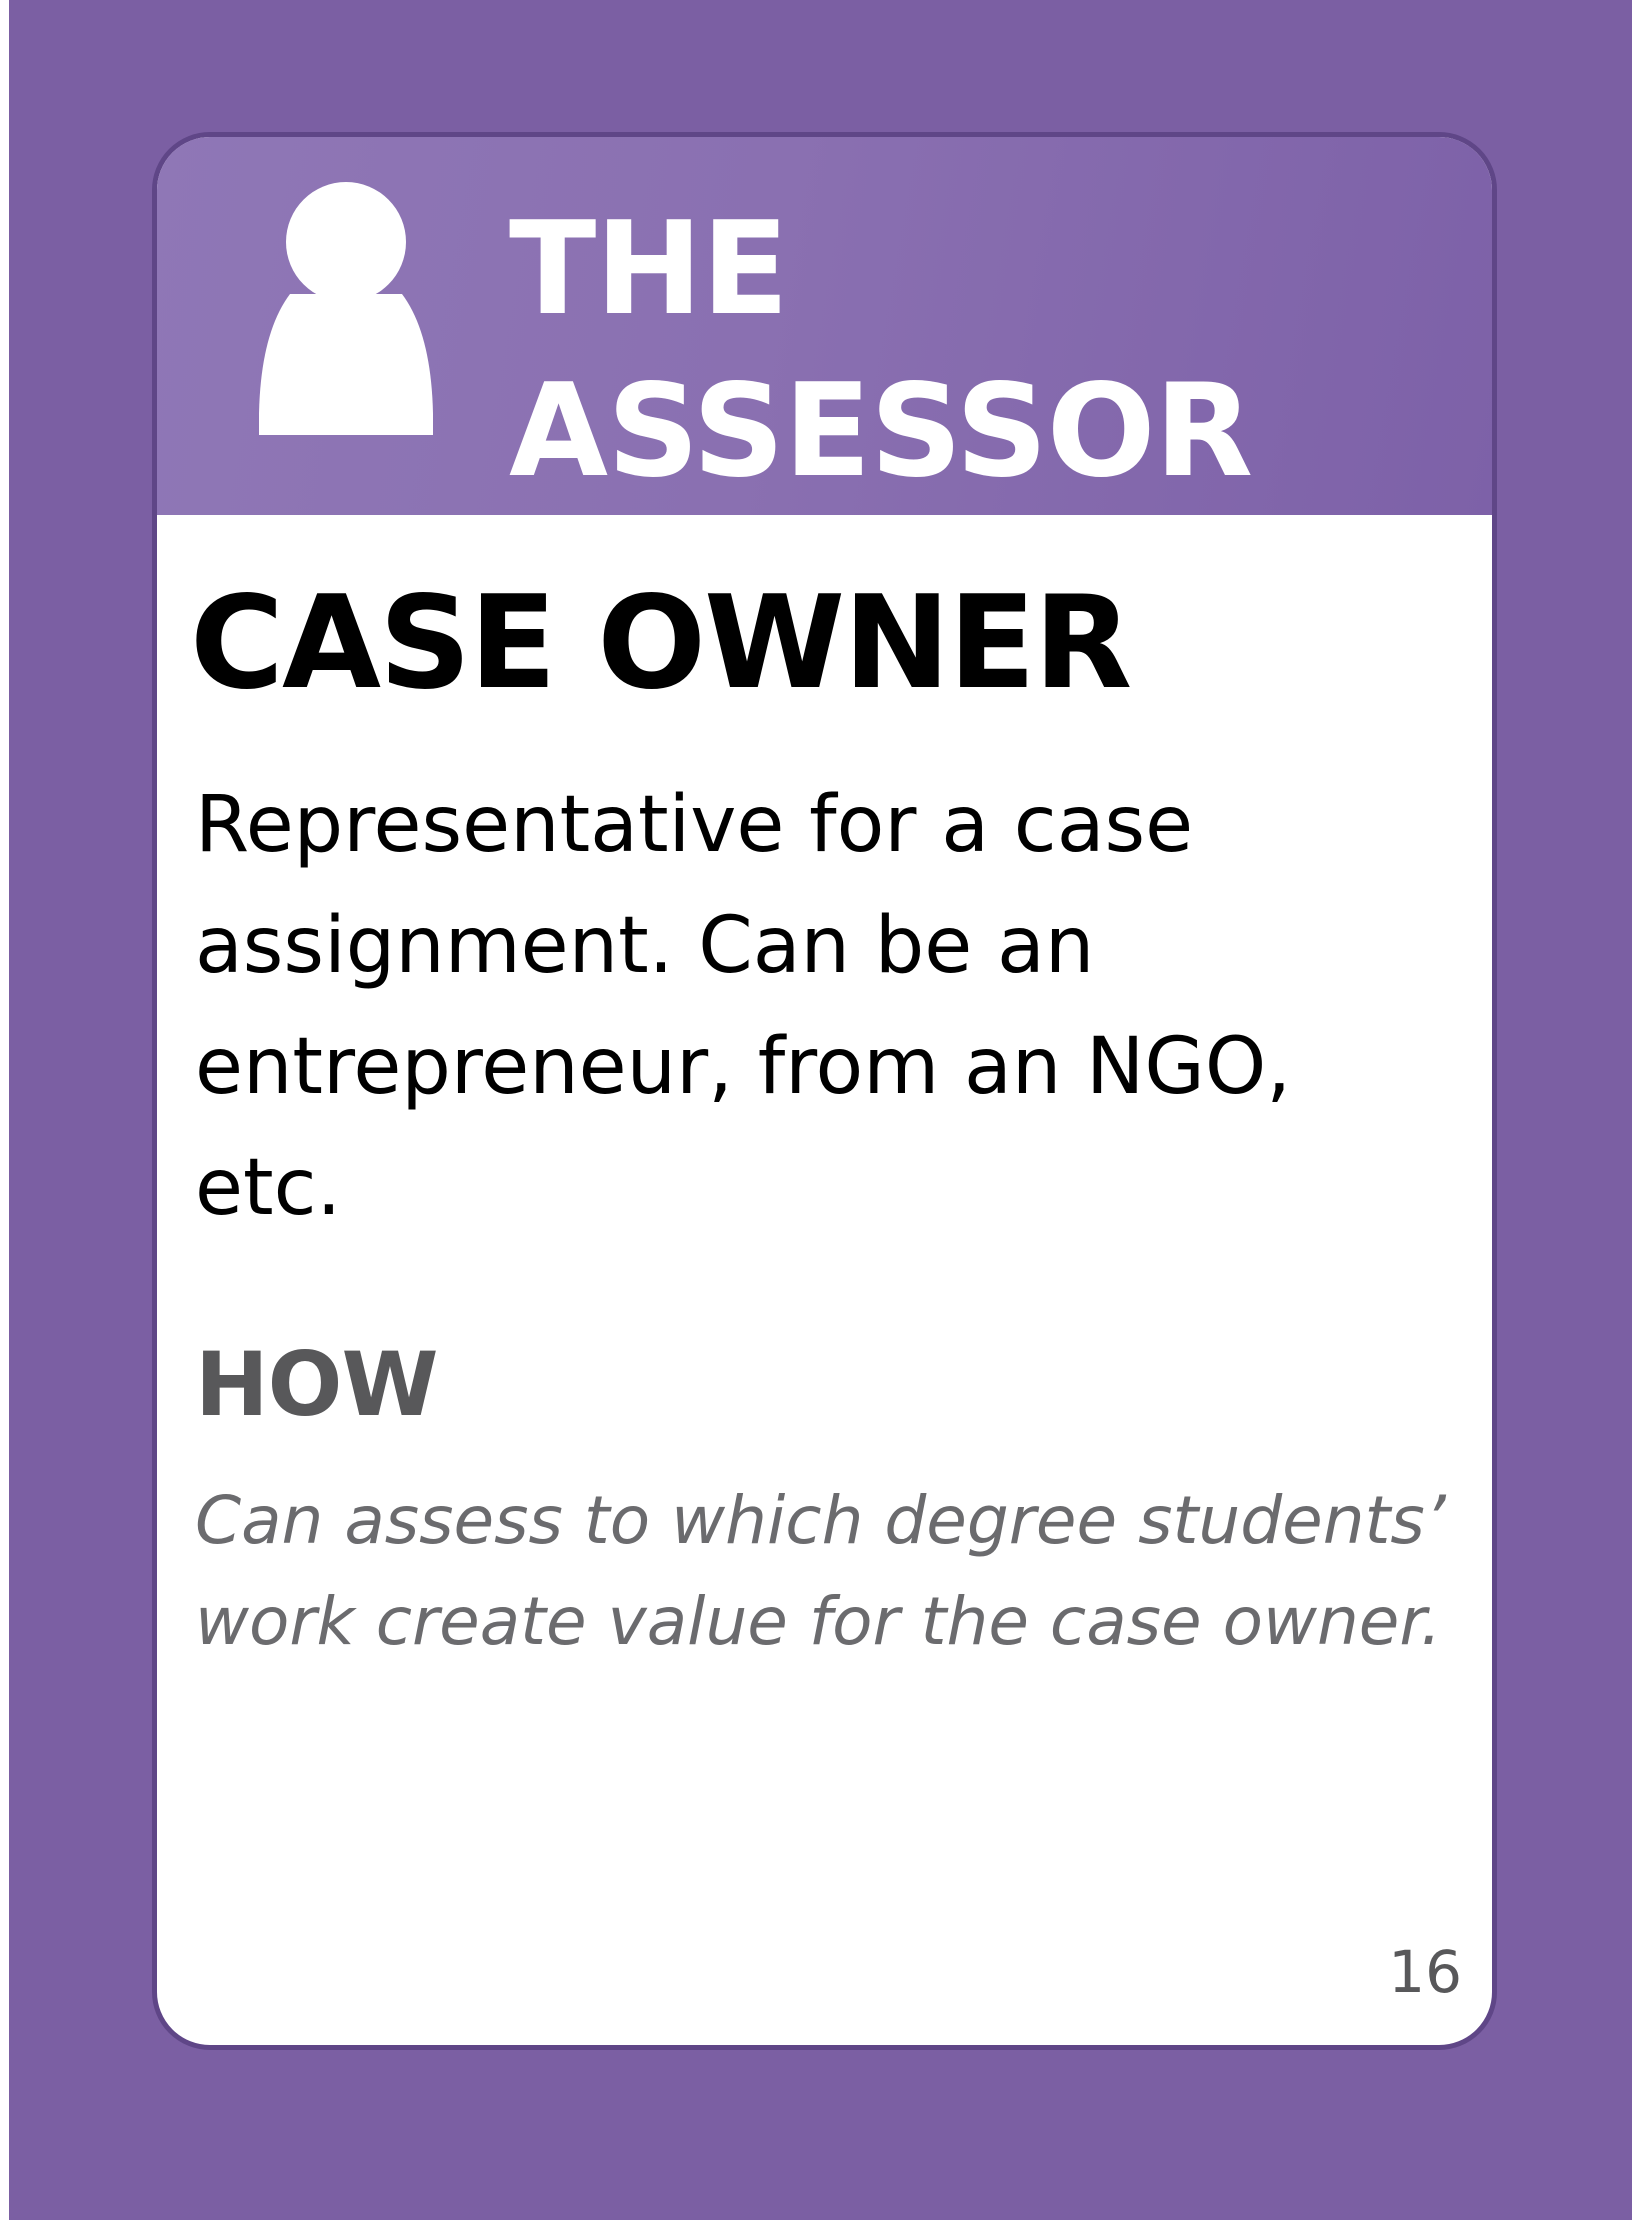  I want to click on card-header: THE ASSESSOR, so click(824, 326).